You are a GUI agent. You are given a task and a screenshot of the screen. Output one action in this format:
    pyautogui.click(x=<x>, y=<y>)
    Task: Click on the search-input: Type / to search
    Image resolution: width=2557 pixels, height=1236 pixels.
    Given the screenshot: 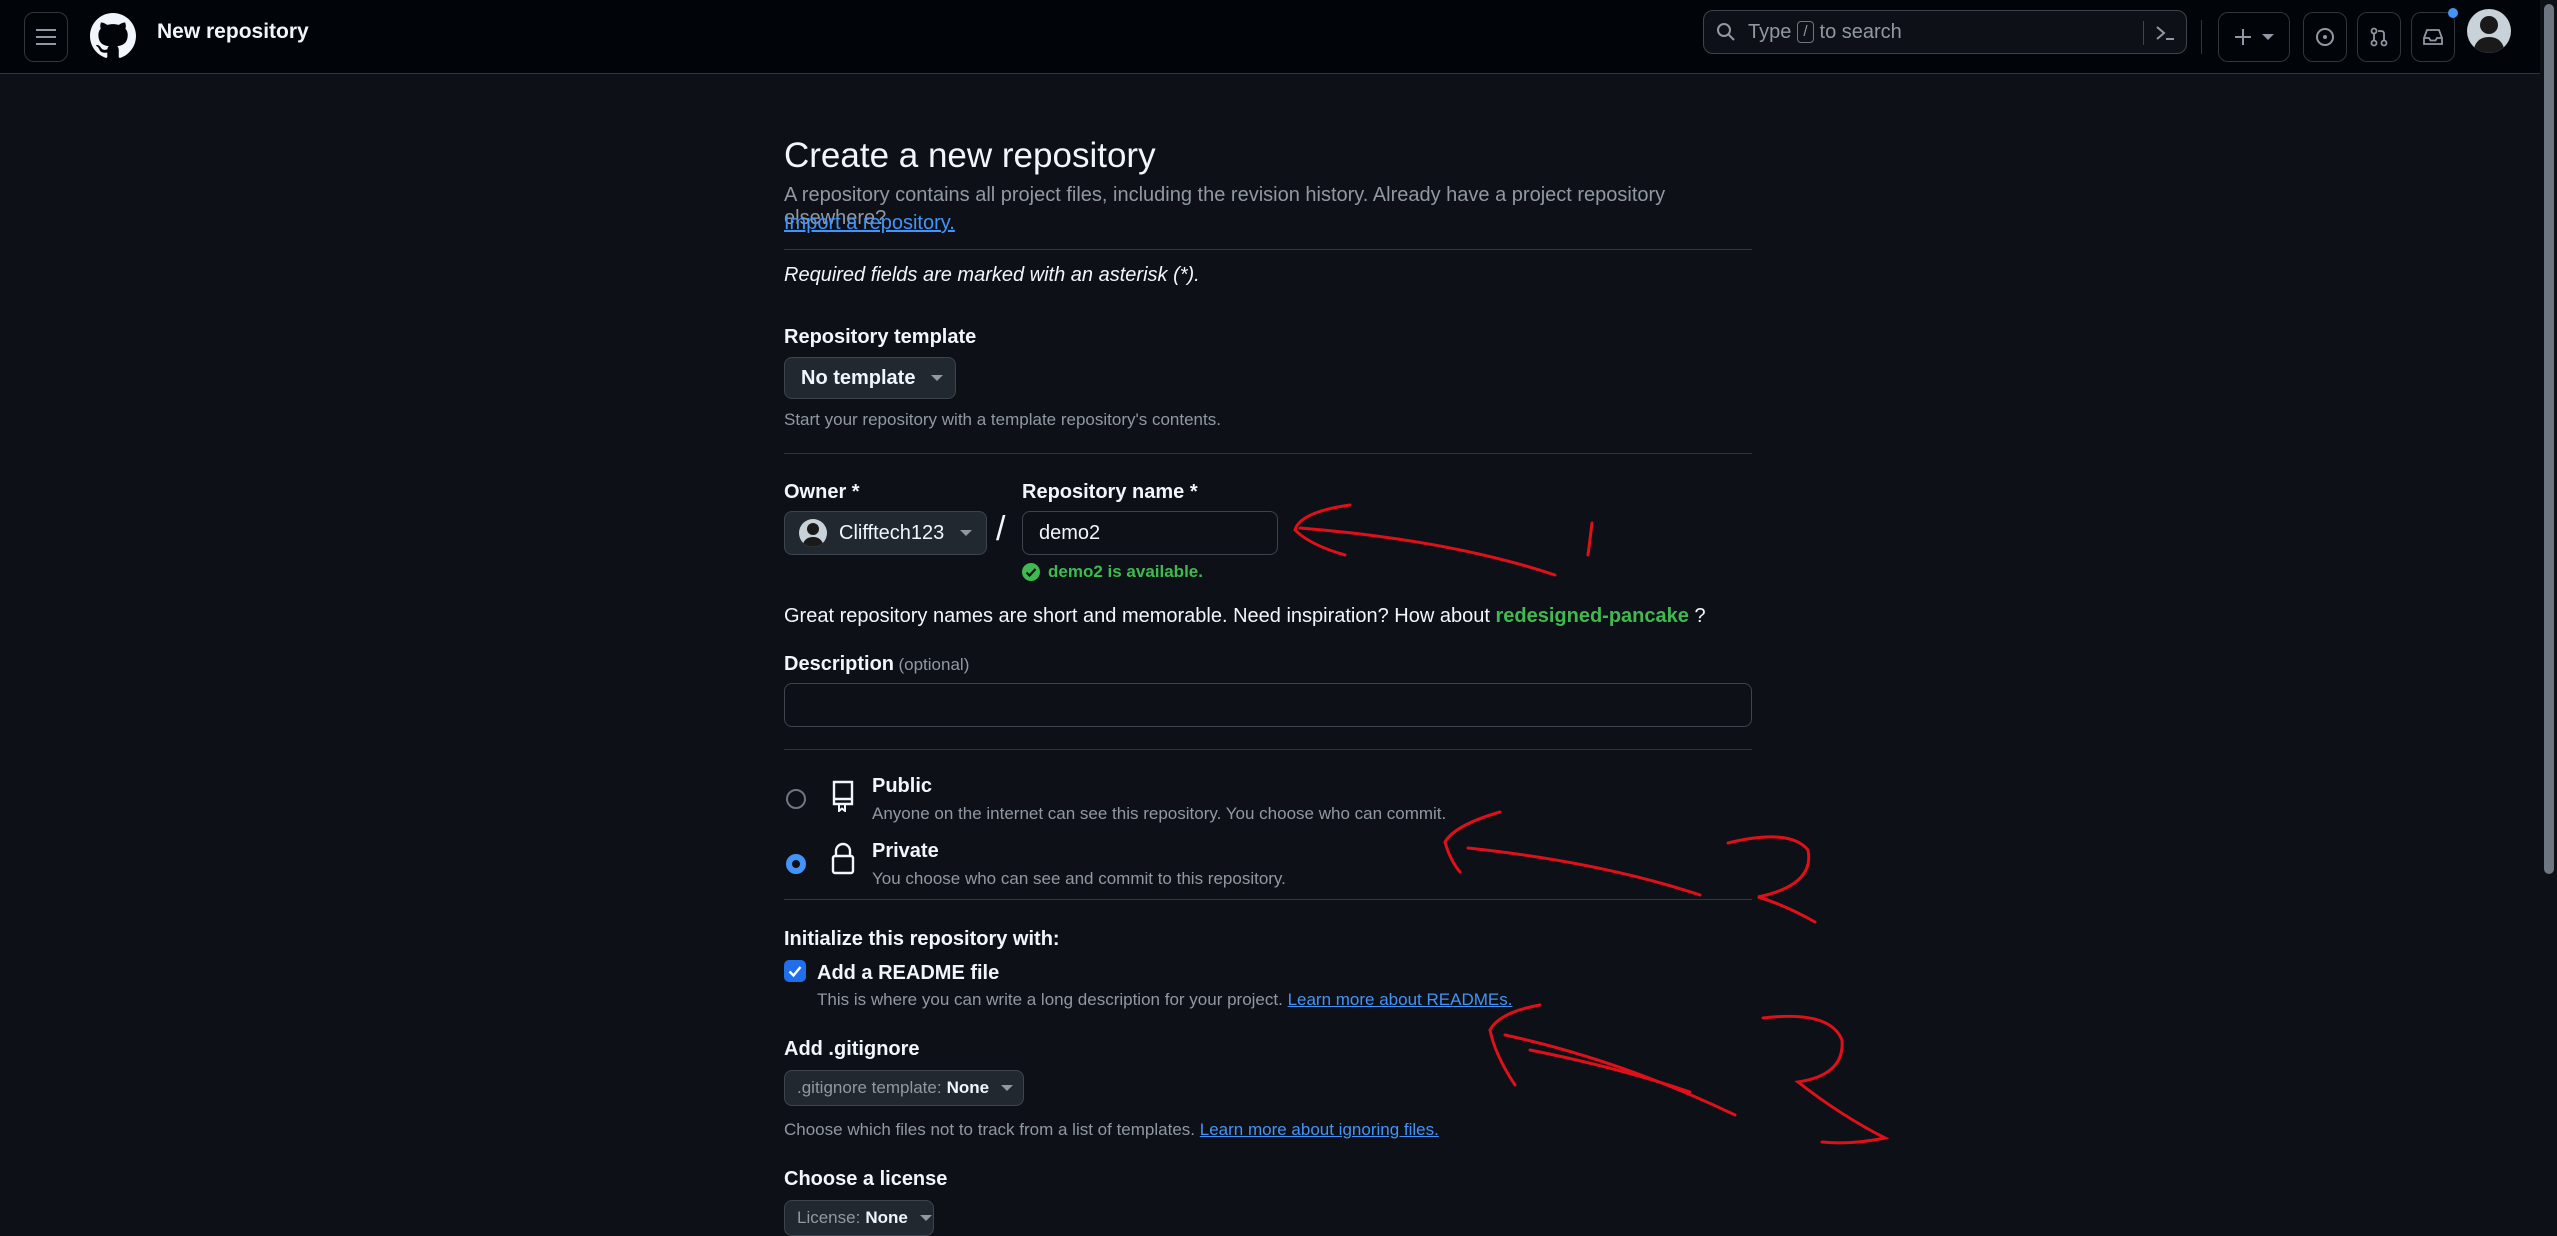 What is the action you would take?
    pyautogui.click(x=1945, y=32)
    